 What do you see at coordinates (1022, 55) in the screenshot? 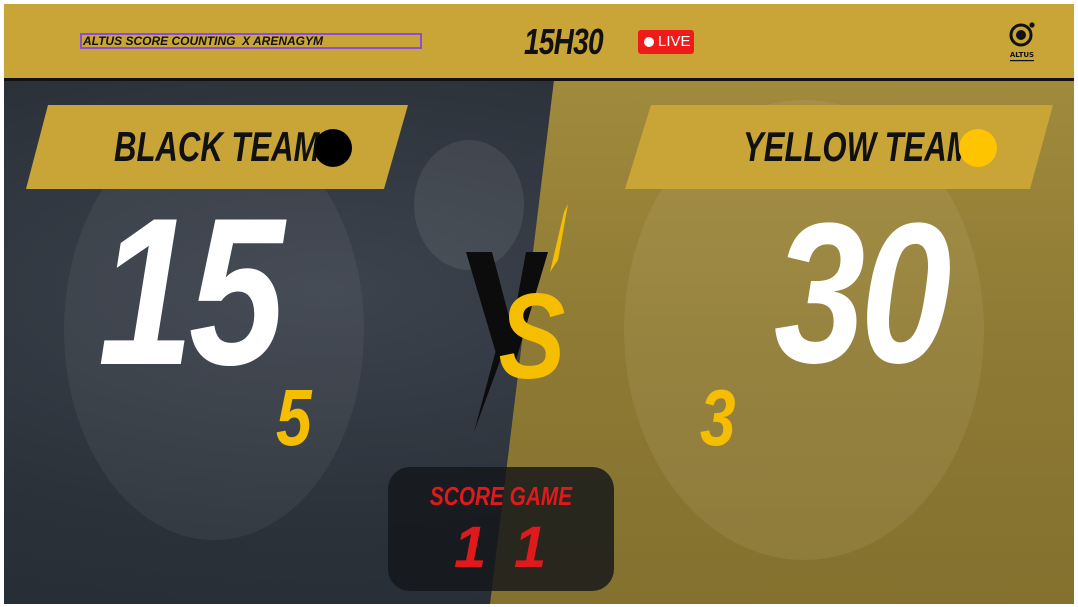
I see `svg-text: ALTUS` at bounding box center [1022, 55].